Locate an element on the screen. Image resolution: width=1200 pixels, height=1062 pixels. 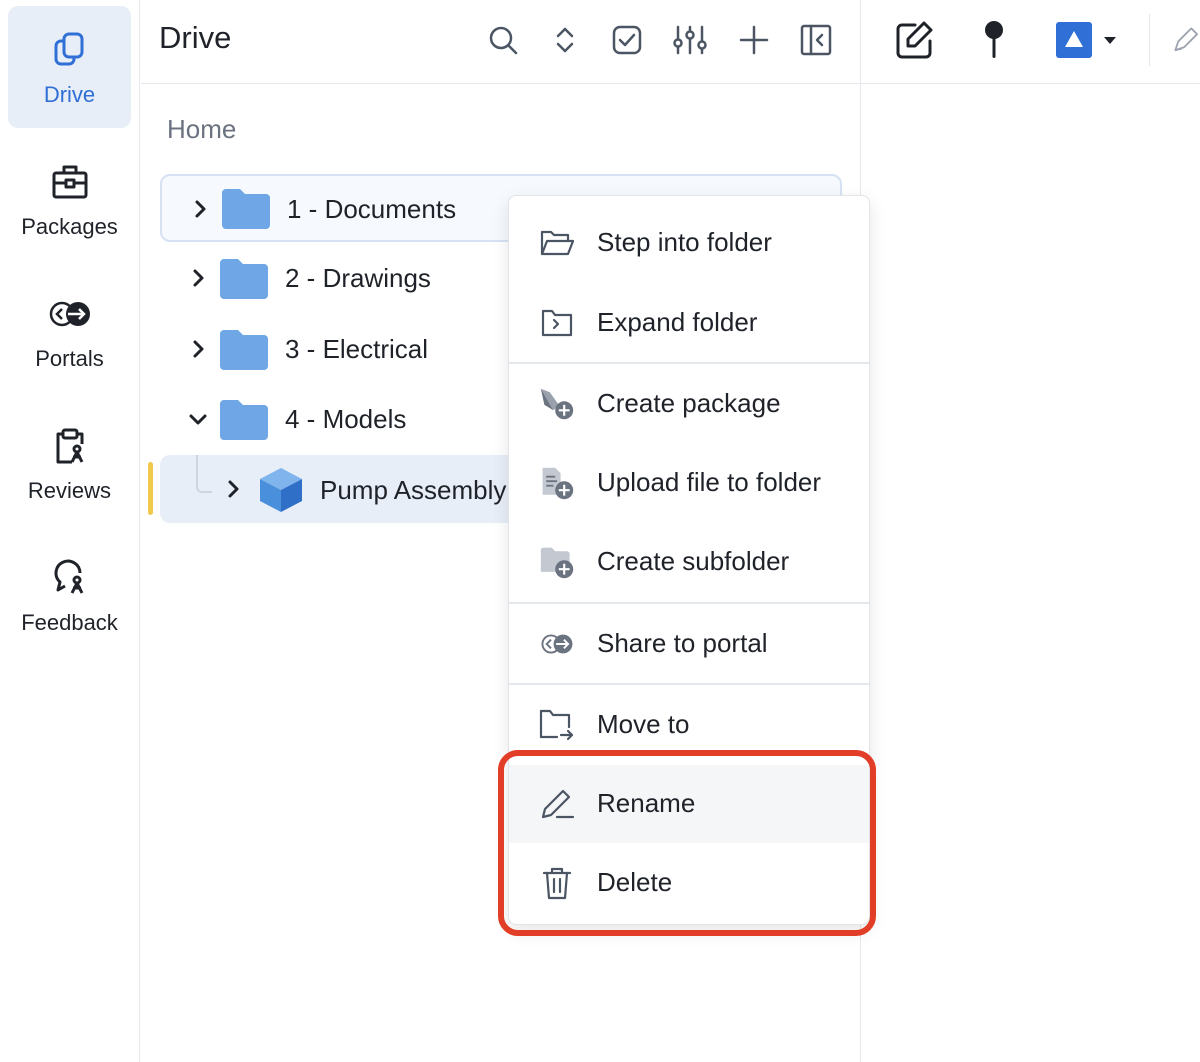
collapse-panel-icon is located at coordinates (816, 40).